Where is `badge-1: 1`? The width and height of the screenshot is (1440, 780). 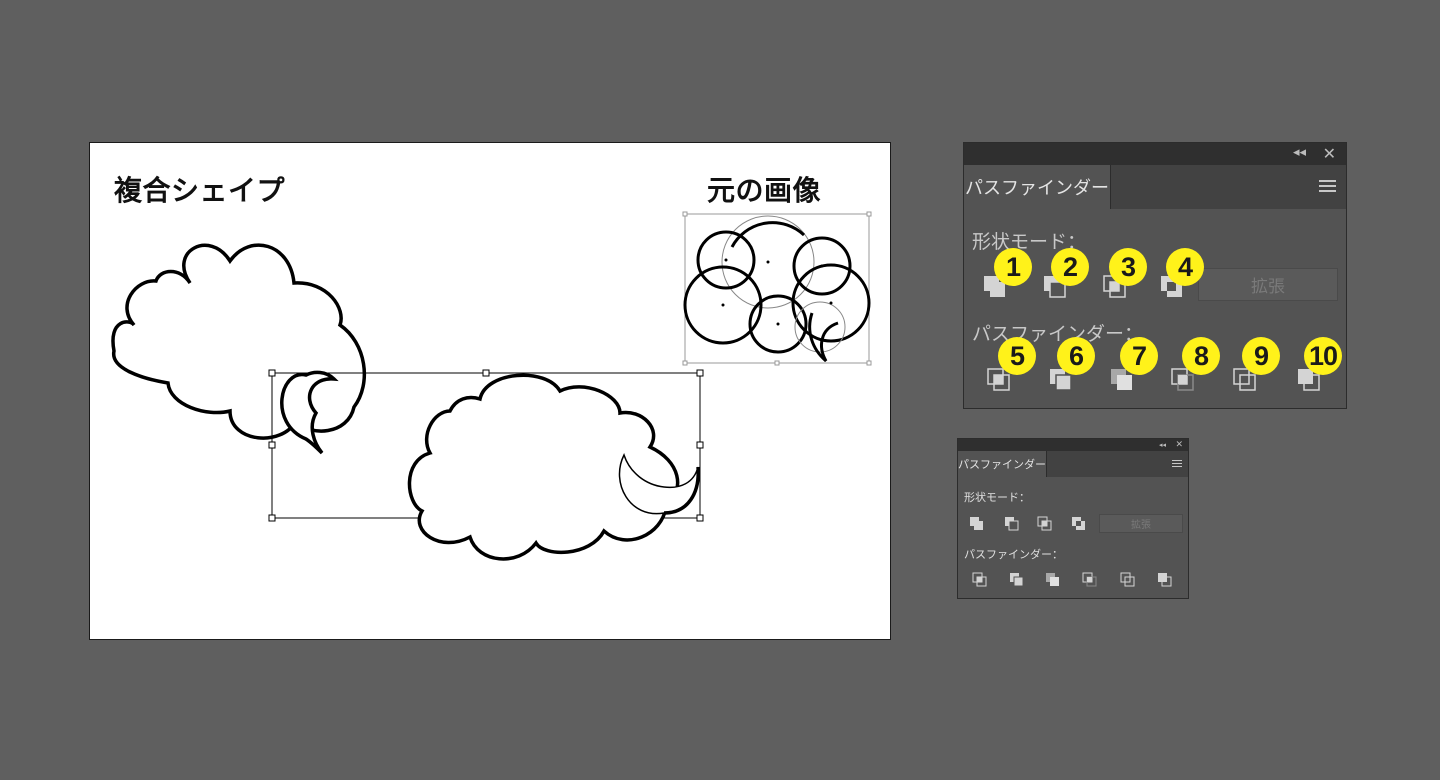 badge-1: 1 is located at coordinates (1013, 267).